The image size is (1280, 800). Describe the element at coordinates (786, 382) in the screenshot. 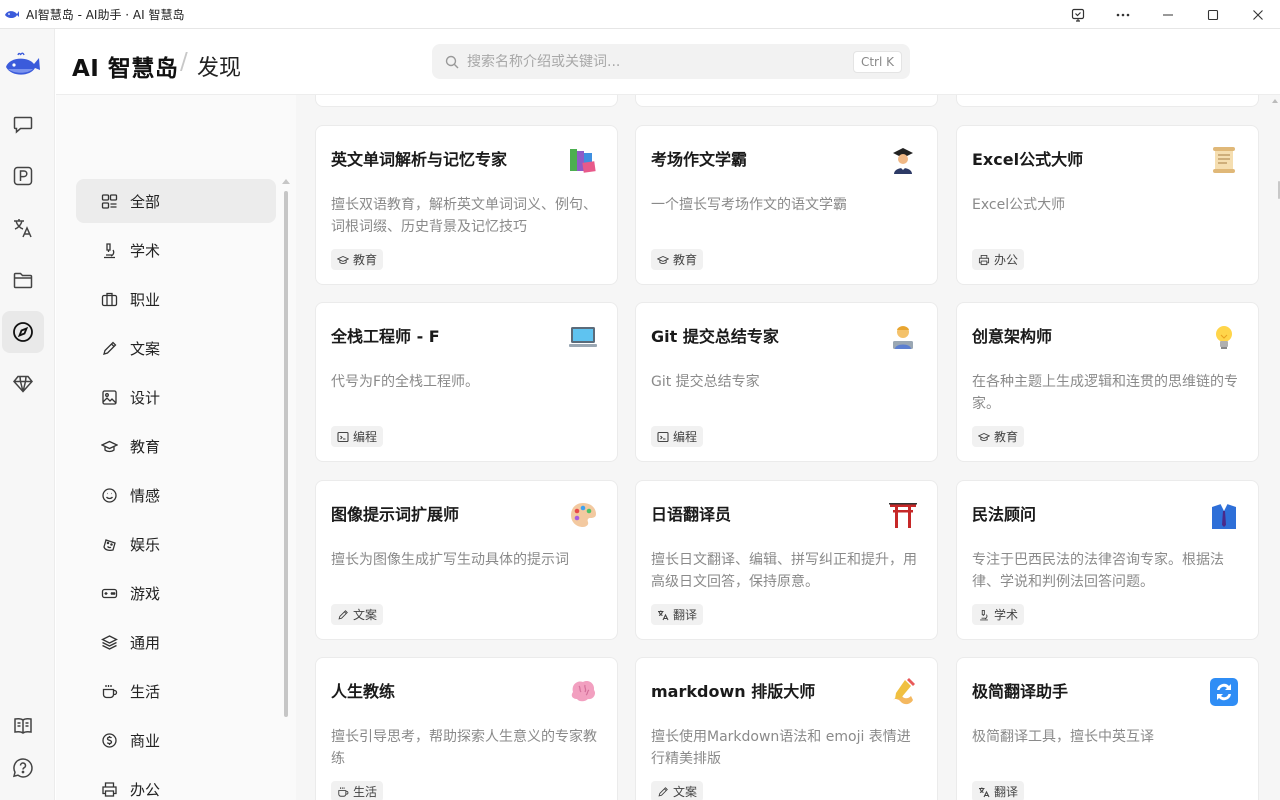

I see `assistant-card: Git 提交总结专家 Git 提交总结专家 编程` at that location.